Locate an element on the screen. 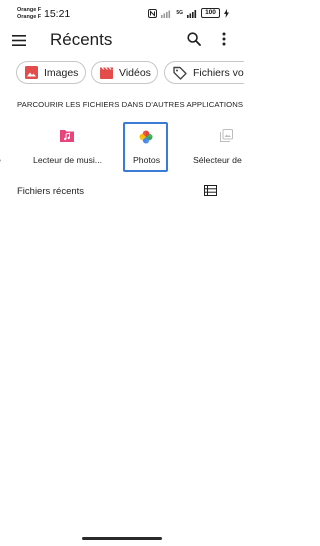  clock: 15:21 is located at coordinates (57, 14).